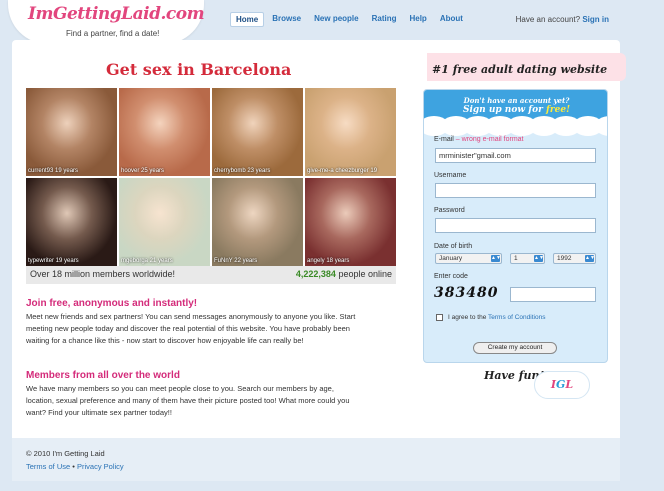 The height and width of the screenshot is (491, 664). Describe the element at coordinates (574, 258) in the screenshot. I see `dob-year-select: 1992 ▲▼` at that location.